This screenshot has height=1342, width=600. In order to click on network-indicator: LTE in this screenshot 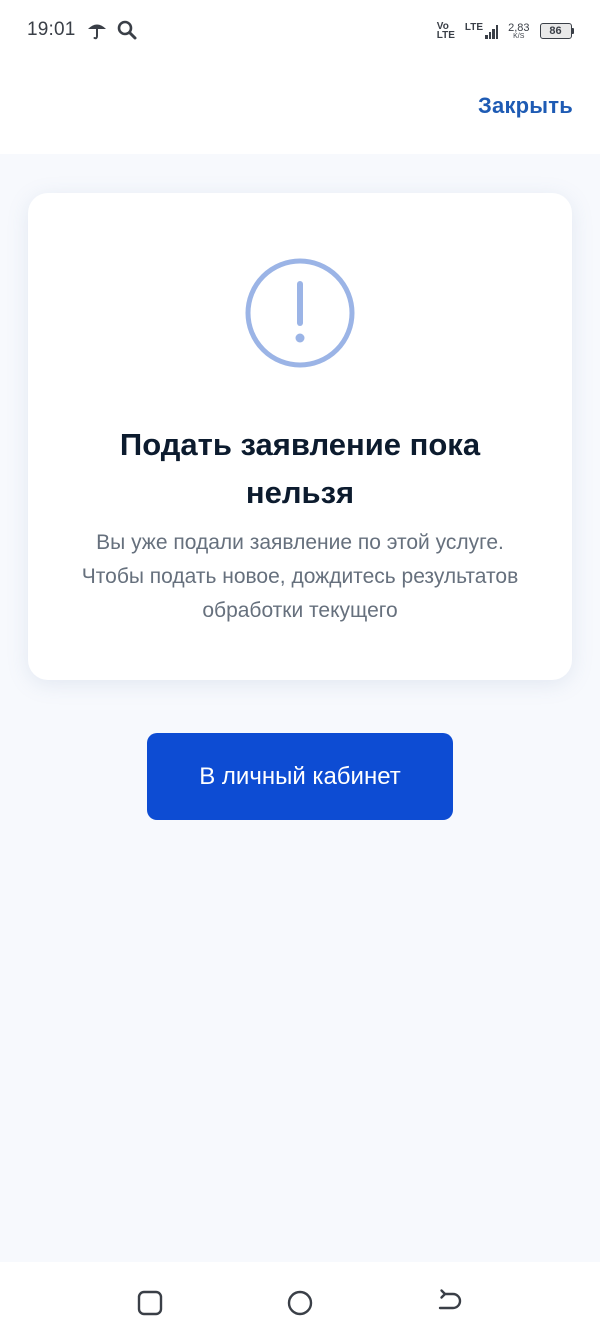, I will do `click(481, 30)`.